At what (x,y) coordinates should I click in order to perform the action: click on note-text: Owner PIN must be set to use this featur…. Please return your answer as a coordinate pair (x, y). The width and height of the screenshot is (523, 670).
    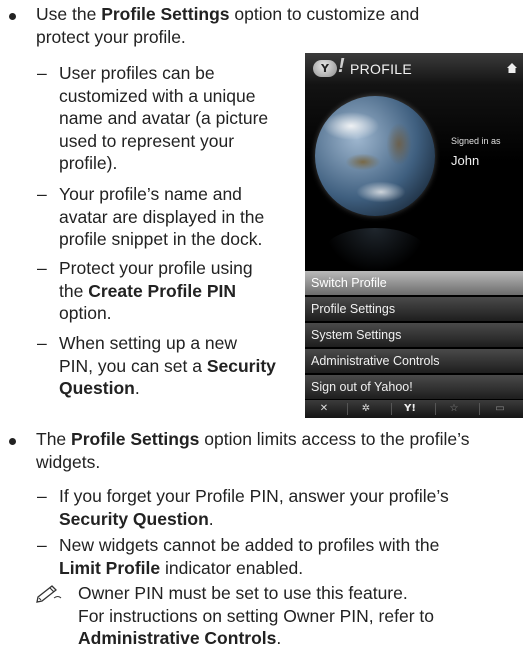
    Looking at the image, I should click on (256, 615).